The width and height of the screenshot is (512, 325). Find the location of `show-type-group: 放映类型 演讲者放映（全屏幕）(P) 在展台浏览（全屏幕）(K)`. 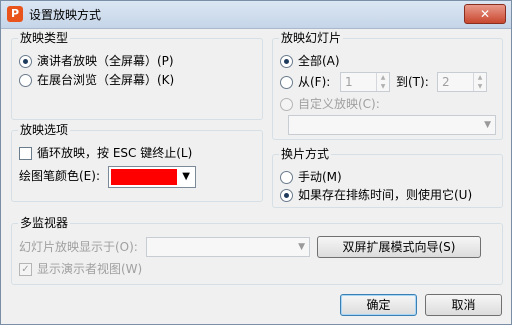

show-type-group: 放映类型 演讲者放映（全屏幕）(P) 在展台浏览（全屏幕）(K) is located at coordinates (137, 75).